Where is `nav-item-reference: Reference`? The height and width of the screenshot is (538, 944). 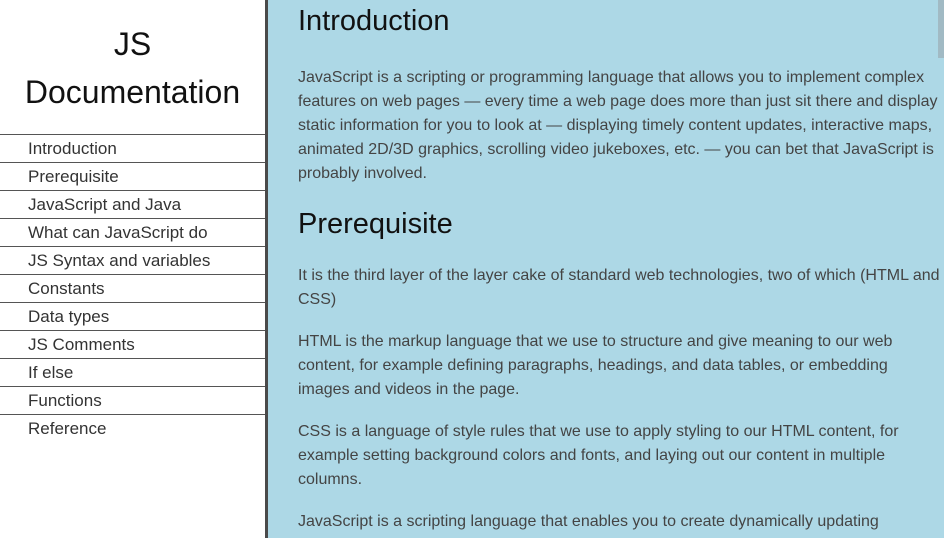
nav-item-reference: Reference is located at coordinates (132, 428).